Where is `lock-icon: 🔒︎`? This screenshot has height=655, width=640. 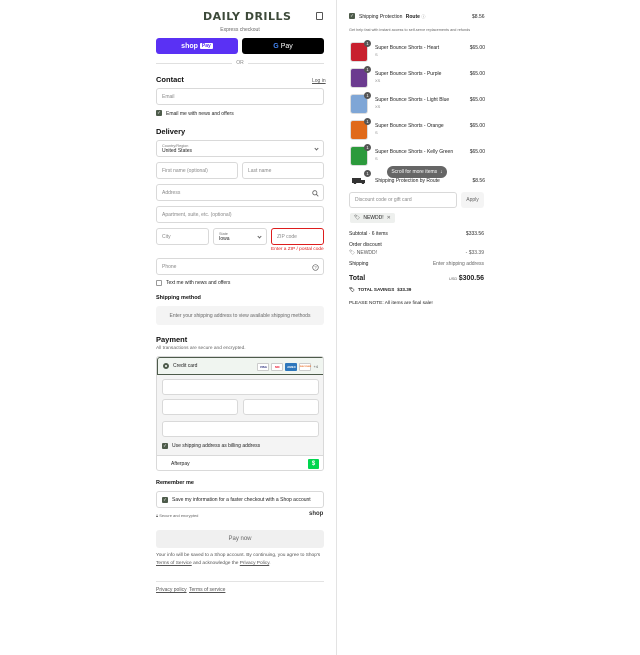 lock-icon: 🔒︎ is located at coordinates (157, 515).